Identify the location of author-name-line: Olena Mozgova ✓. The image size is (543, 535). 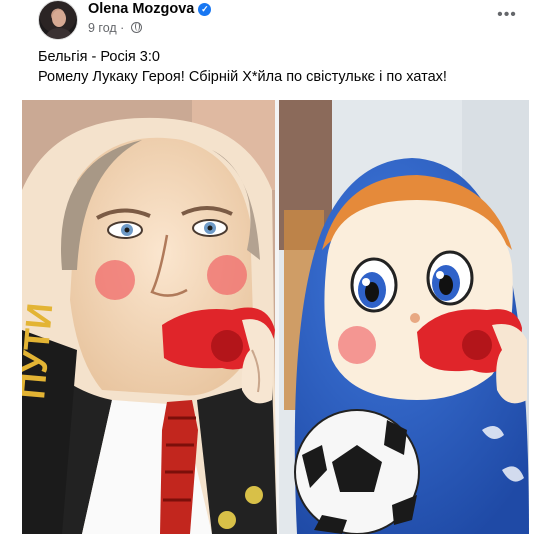
(150, 9).